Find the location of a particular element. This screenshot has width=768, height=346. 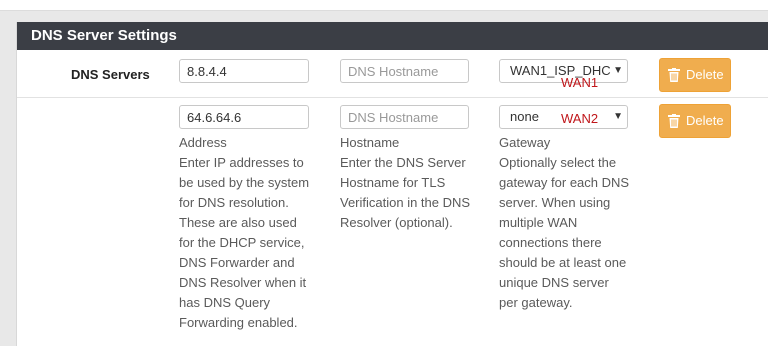

delete-button-1-label: Delete is located at coordinates (705, 74).